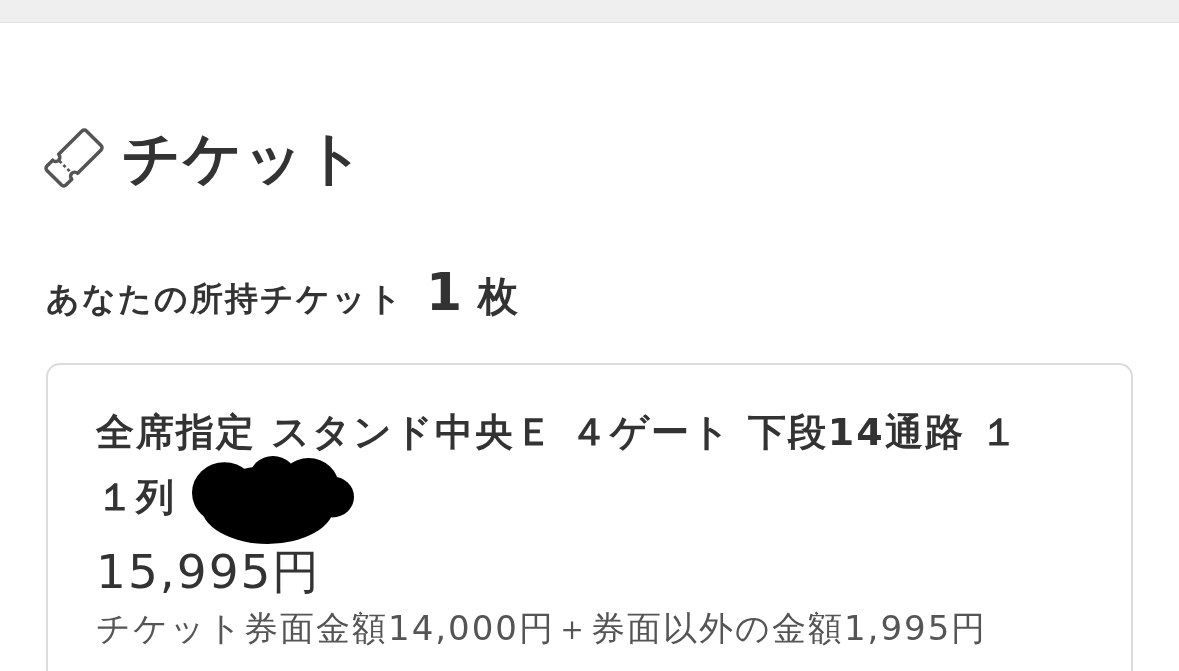  I want to click on price-breakdown: チケット券面金額14,000円＋券面以外の金額1,995円, so click(542, 628).